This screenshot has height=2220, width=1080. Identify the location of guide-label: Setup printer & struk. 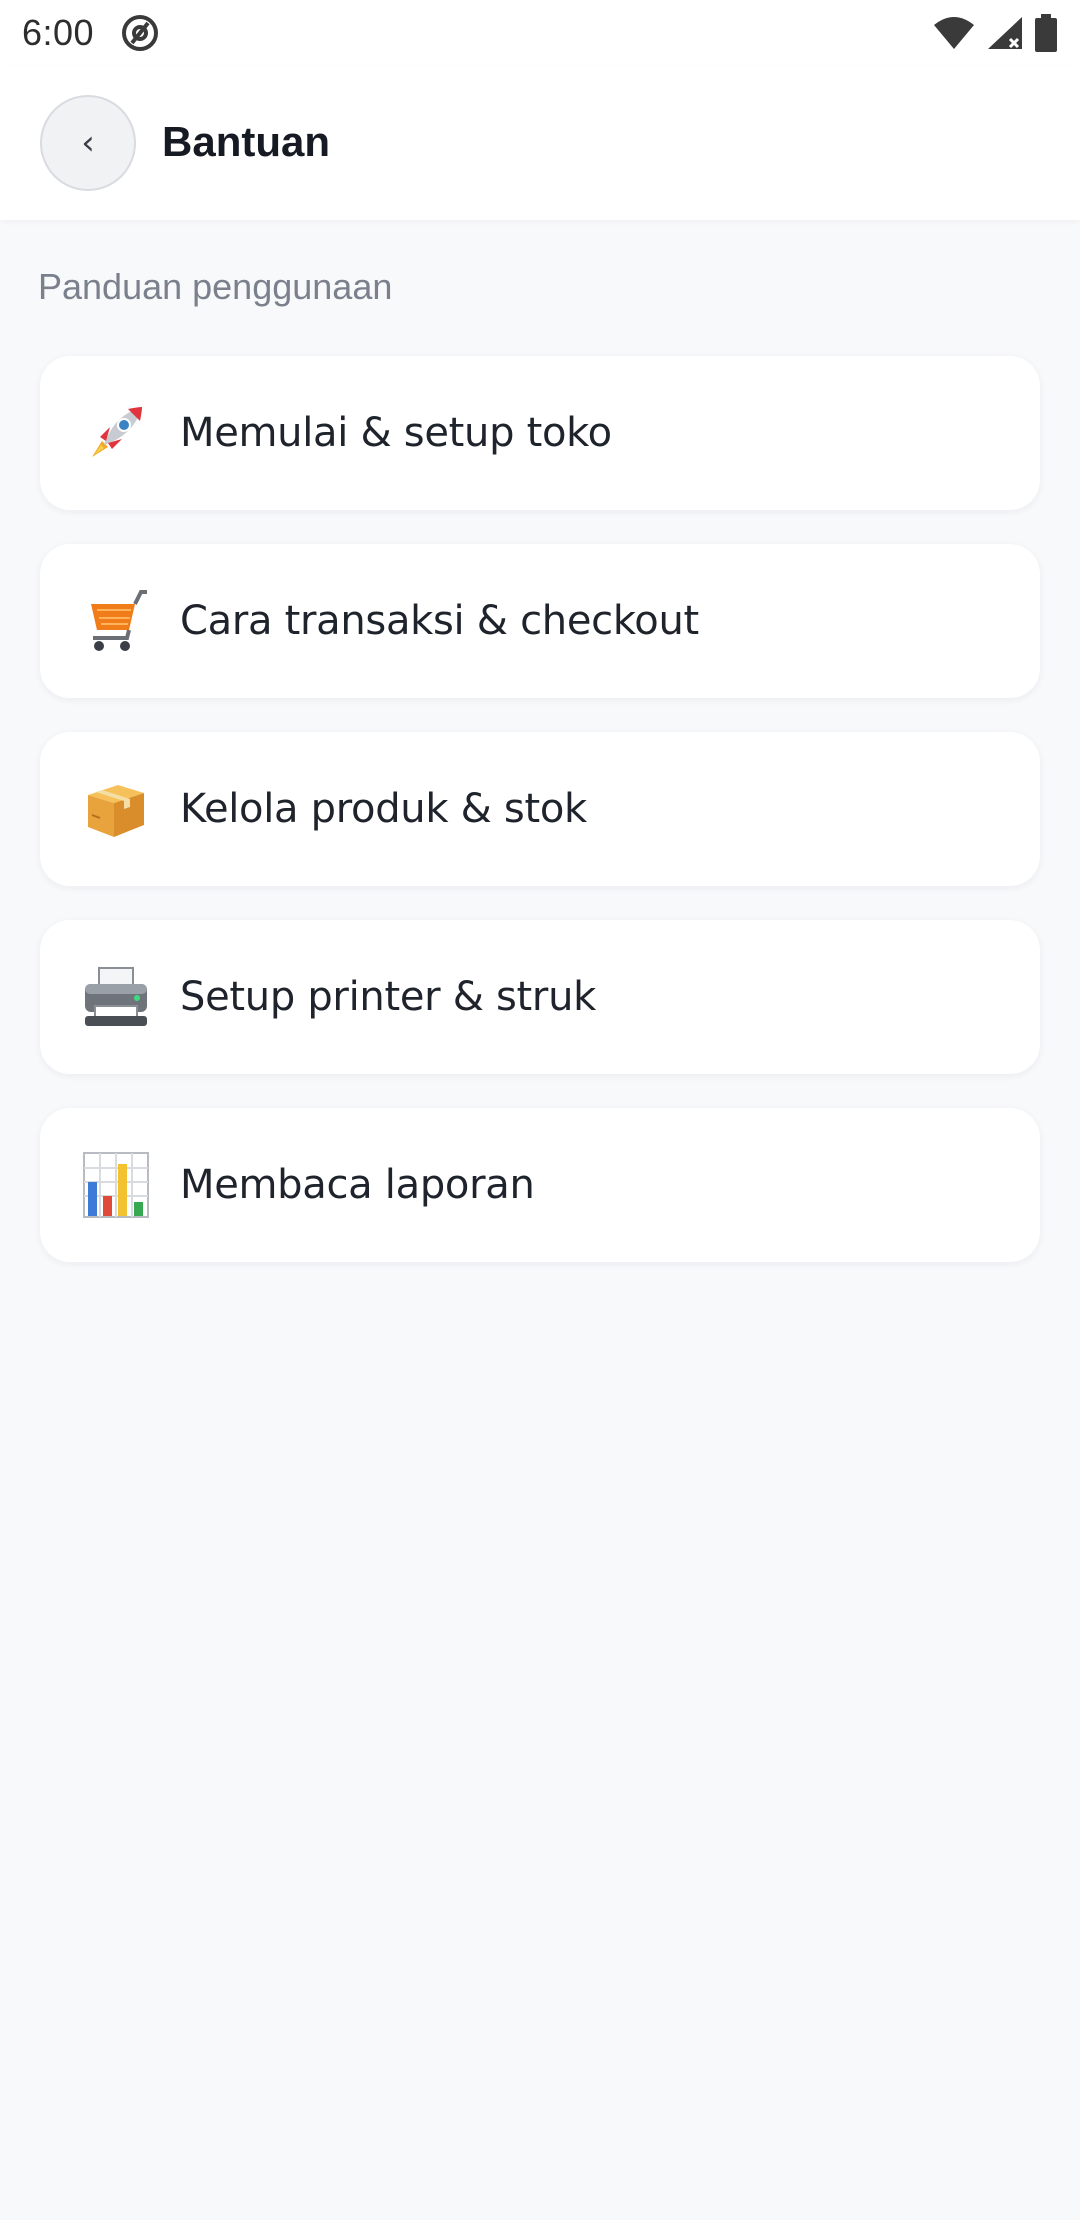
(388, 997).